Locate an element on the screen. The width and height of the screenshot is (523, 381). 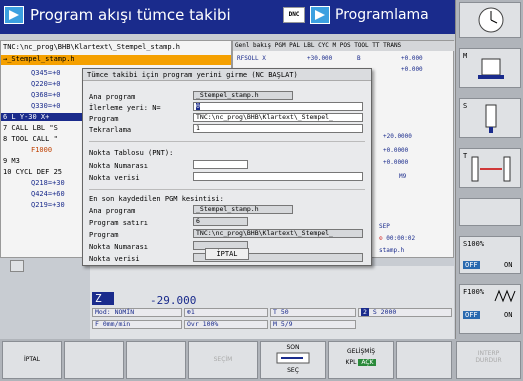
time-value: ⊙ 00:00:02 is located at coordinates (397, 238).